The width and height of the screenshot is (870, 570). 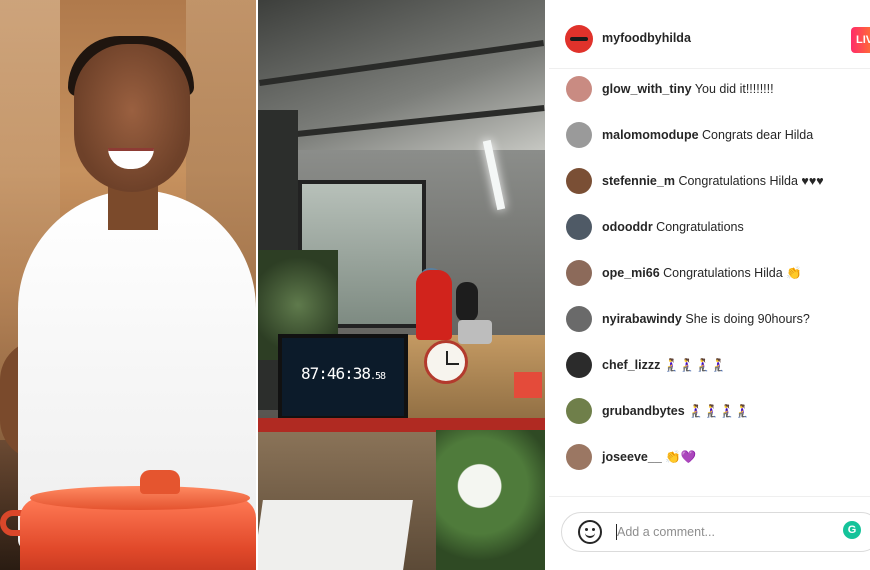 I want to click on comment-text: Congratulations Hilda 👏, so click(x=732, y=273).